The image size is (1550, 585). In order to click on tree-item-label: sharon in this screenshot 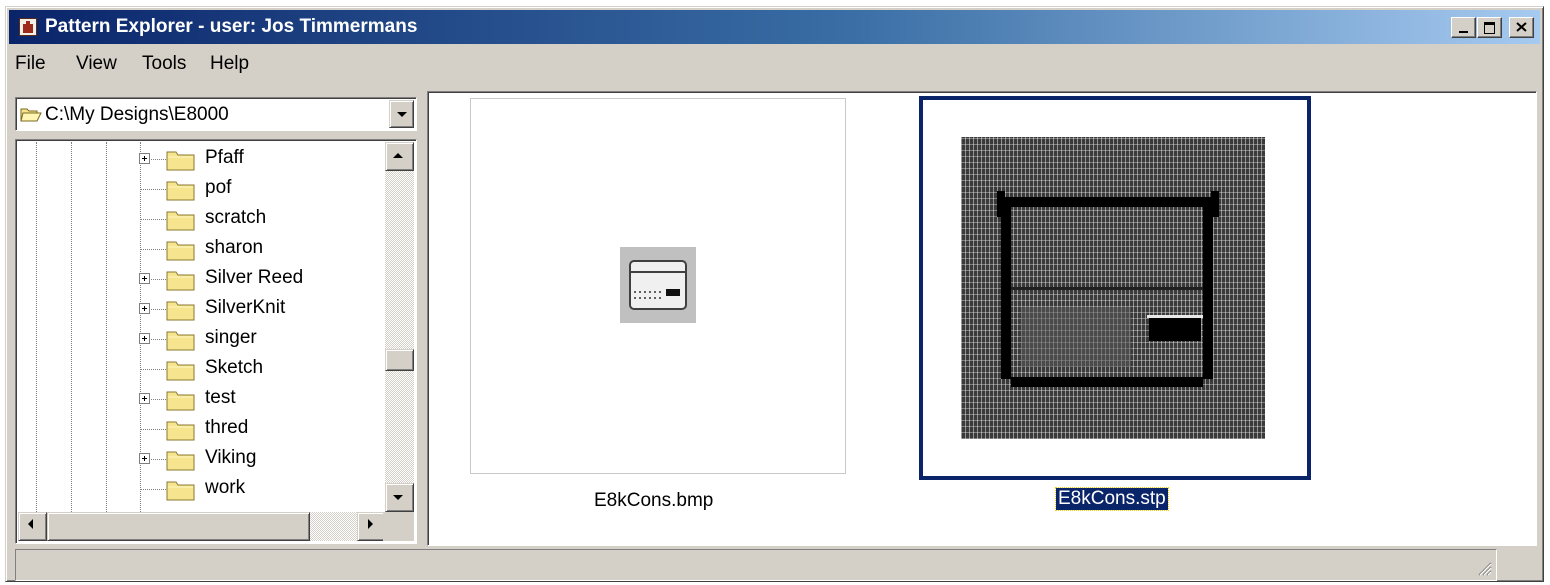, I will do `click(234, 247)`.